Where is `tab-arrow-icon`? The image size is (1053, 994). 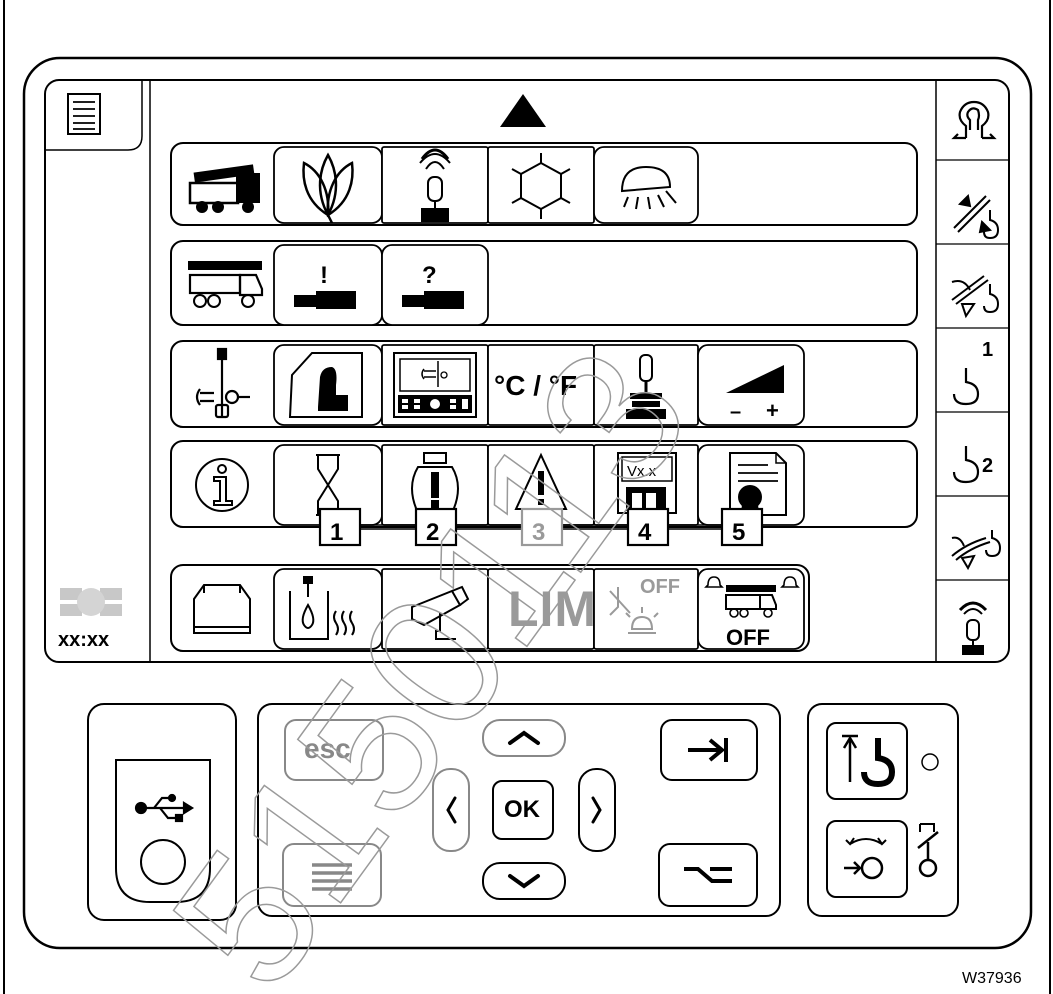
tab-arrow-icon is located at coordinates (708, 750).